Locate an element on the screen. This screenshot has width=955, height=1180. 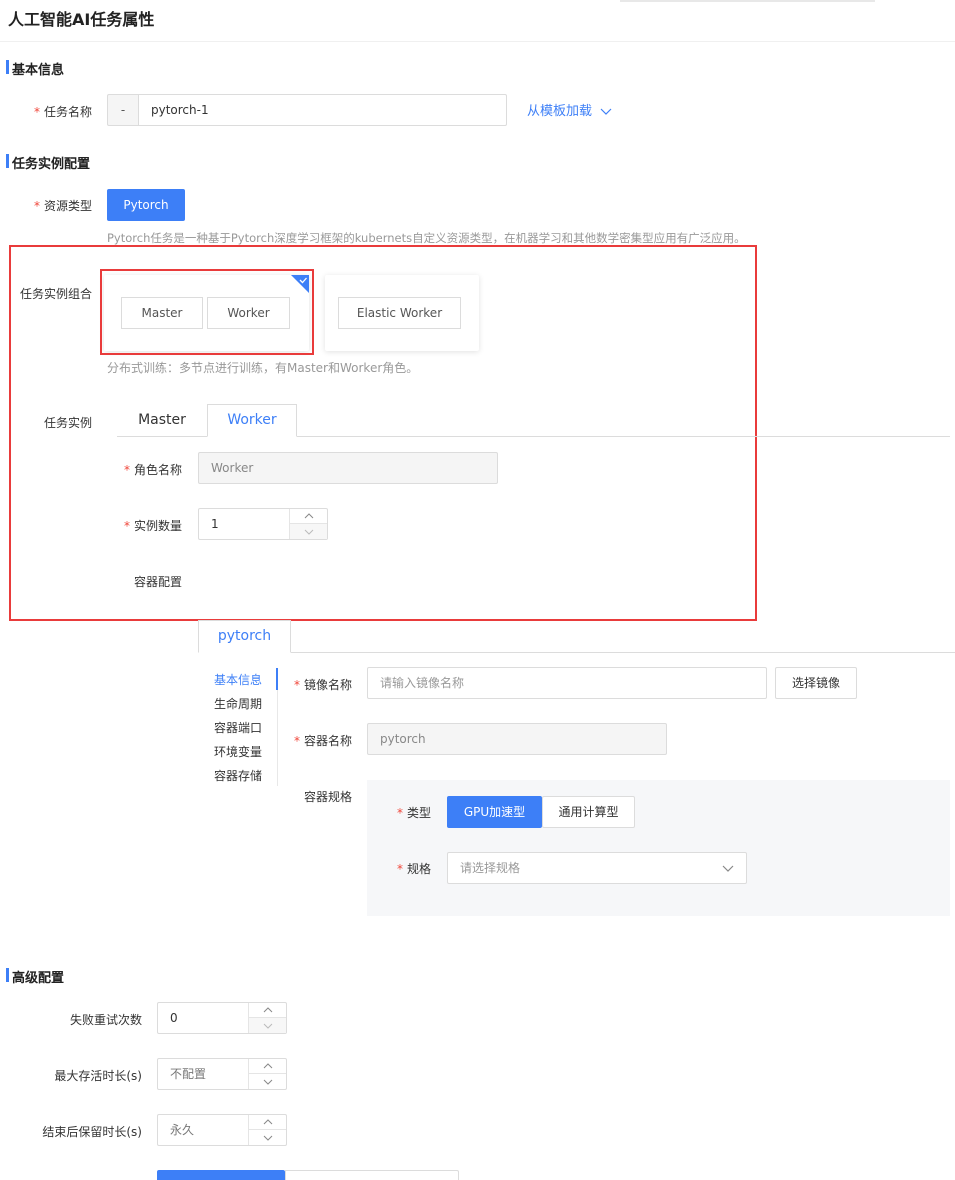
container-spec-panel: * 类型 GPU加速型 通用计算型 * 规格 请选择规格 is located at coordinates (658, 848).